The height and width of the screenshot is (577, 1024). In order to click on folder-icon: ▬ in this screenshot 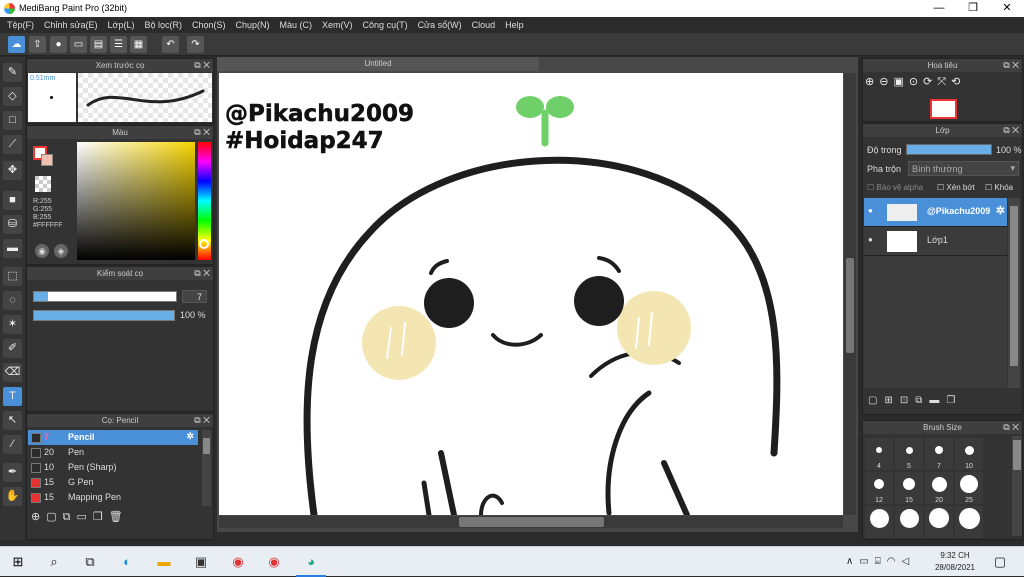, I will do `click(937, 400)`.